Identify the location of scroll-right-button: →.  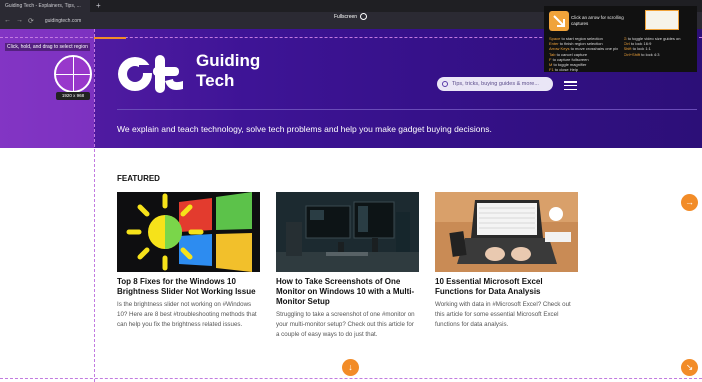
(689, 202).